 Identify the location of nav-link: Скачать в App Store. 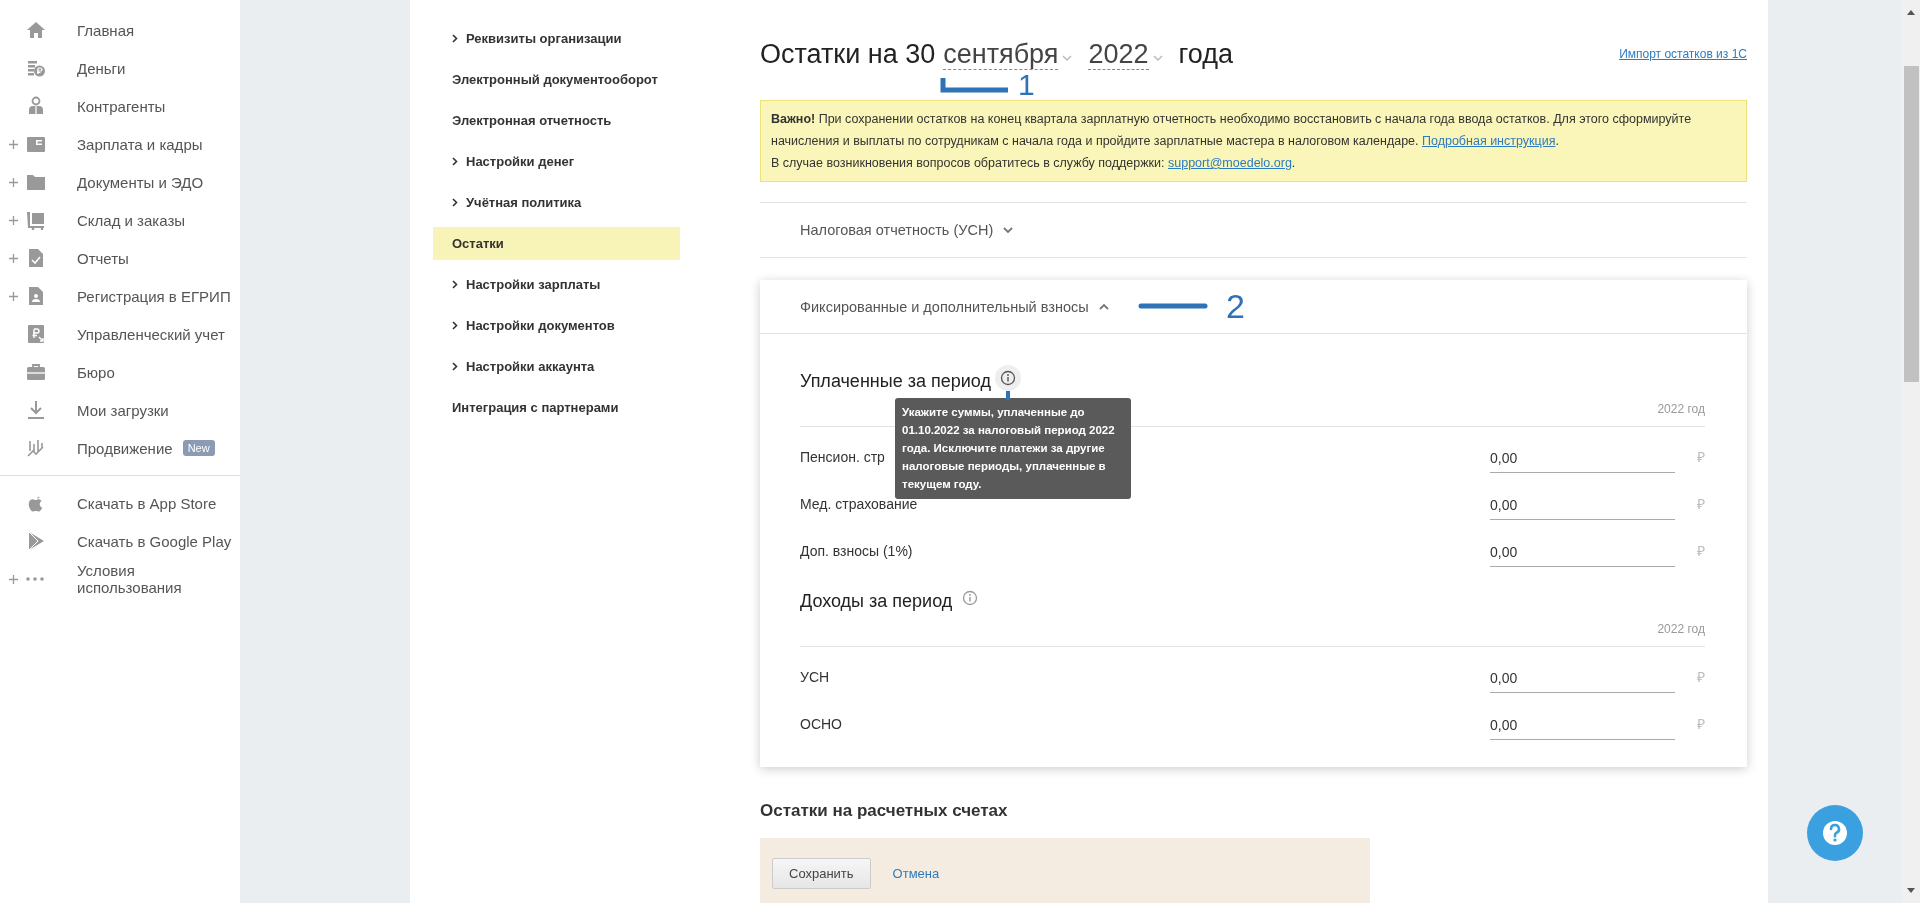
(147, 503).